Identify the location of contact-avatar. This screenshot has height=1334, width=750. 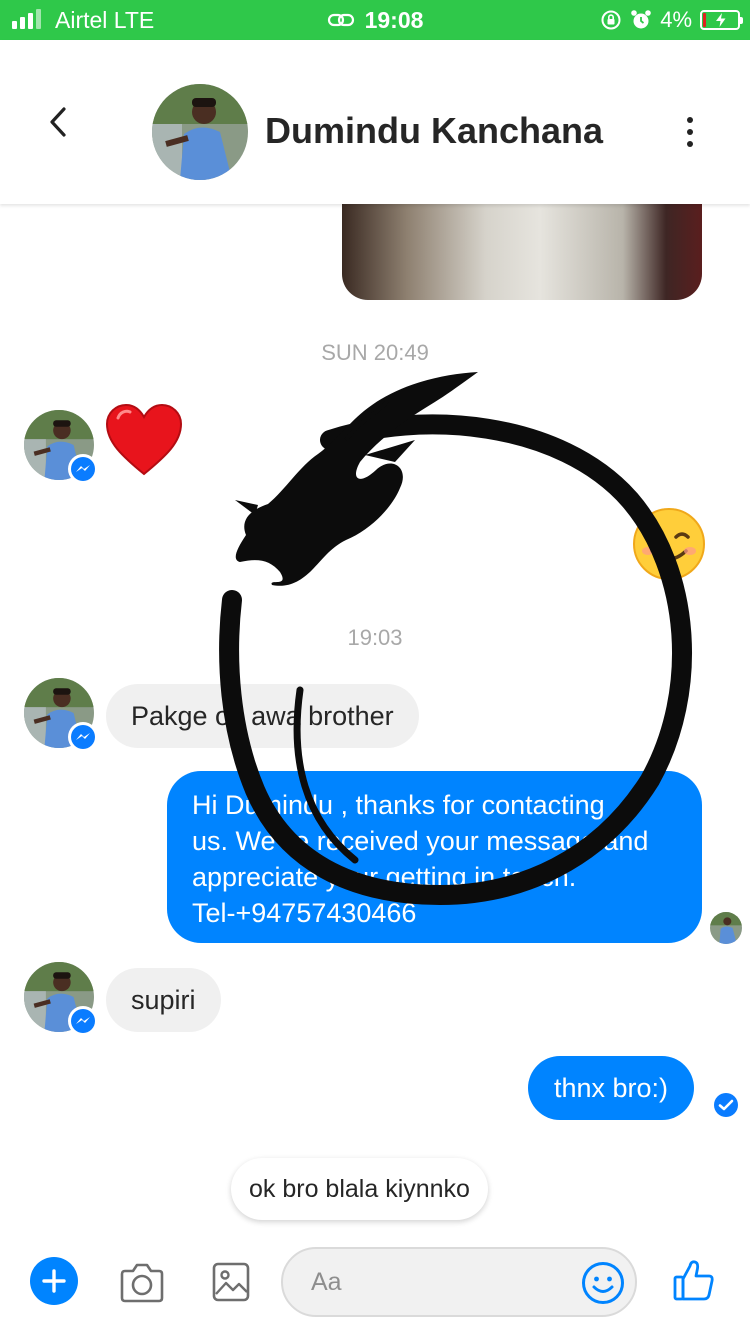
(200, 132).